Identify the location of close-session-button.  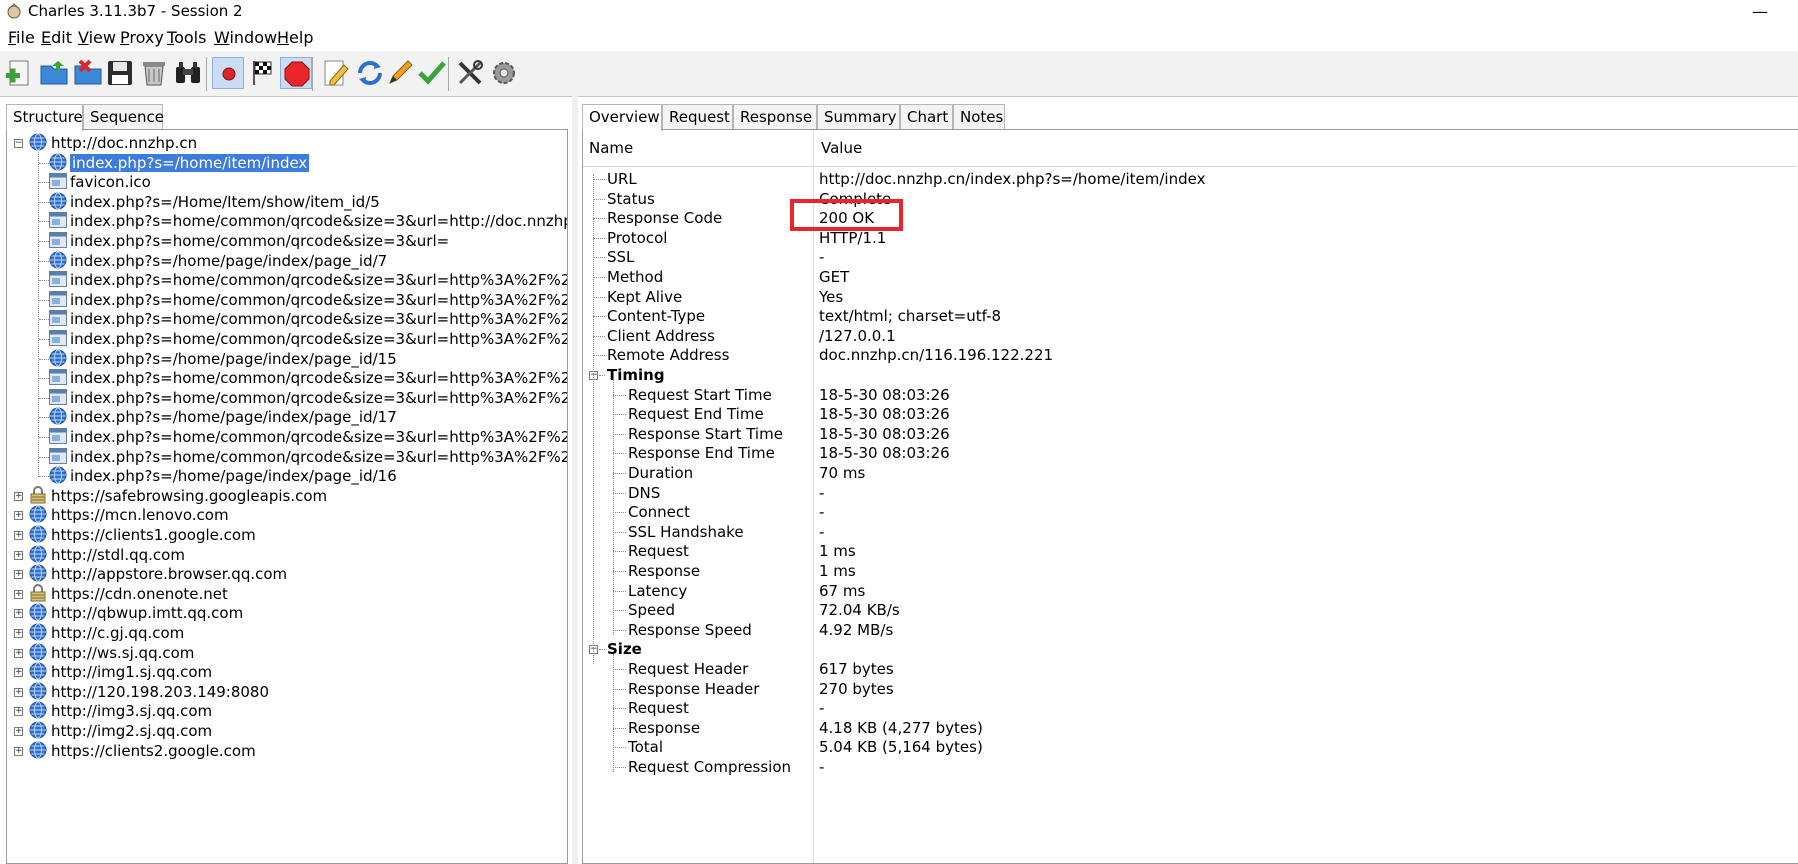
(88, 73).